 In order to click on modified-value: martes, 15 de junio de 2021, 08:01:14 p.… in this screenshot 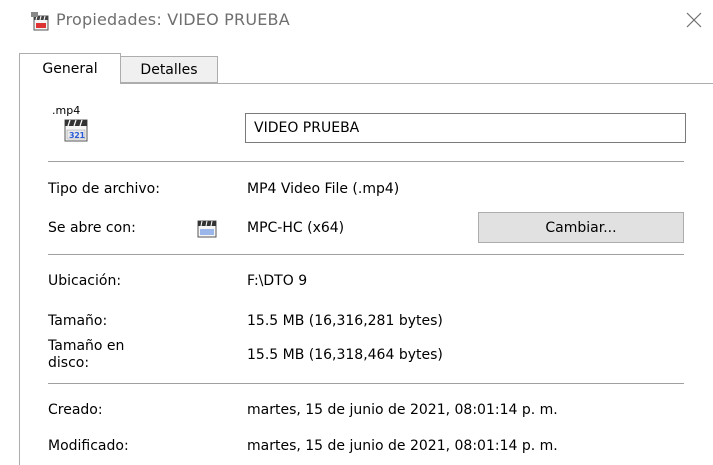, I will do `click(402, 446)`.